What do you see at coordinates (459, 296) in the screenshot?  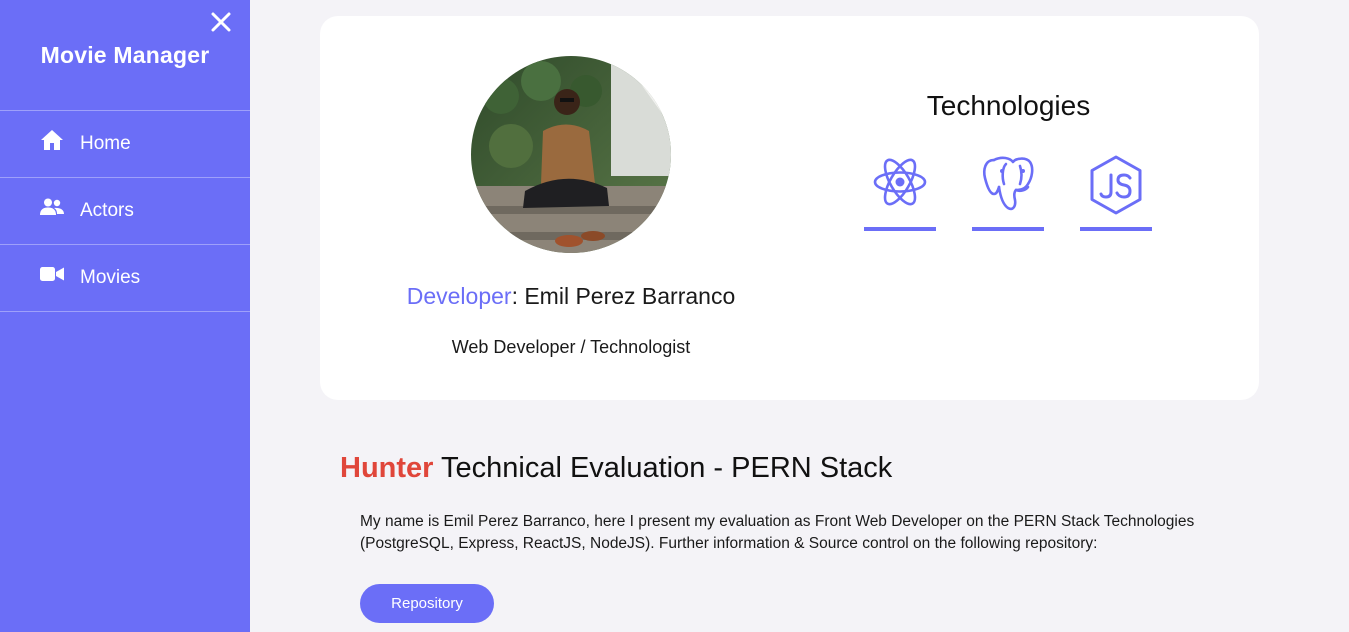 I see `developer-key: Developer` at bounding box center [459, 296].